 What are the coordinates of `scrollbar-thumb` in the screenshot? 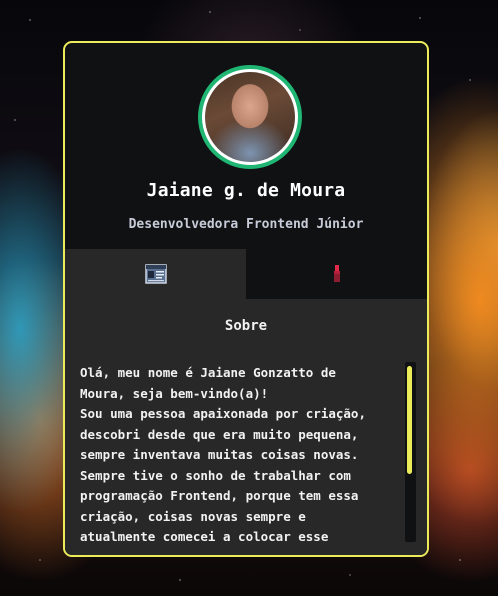 It's located at (409, 420).